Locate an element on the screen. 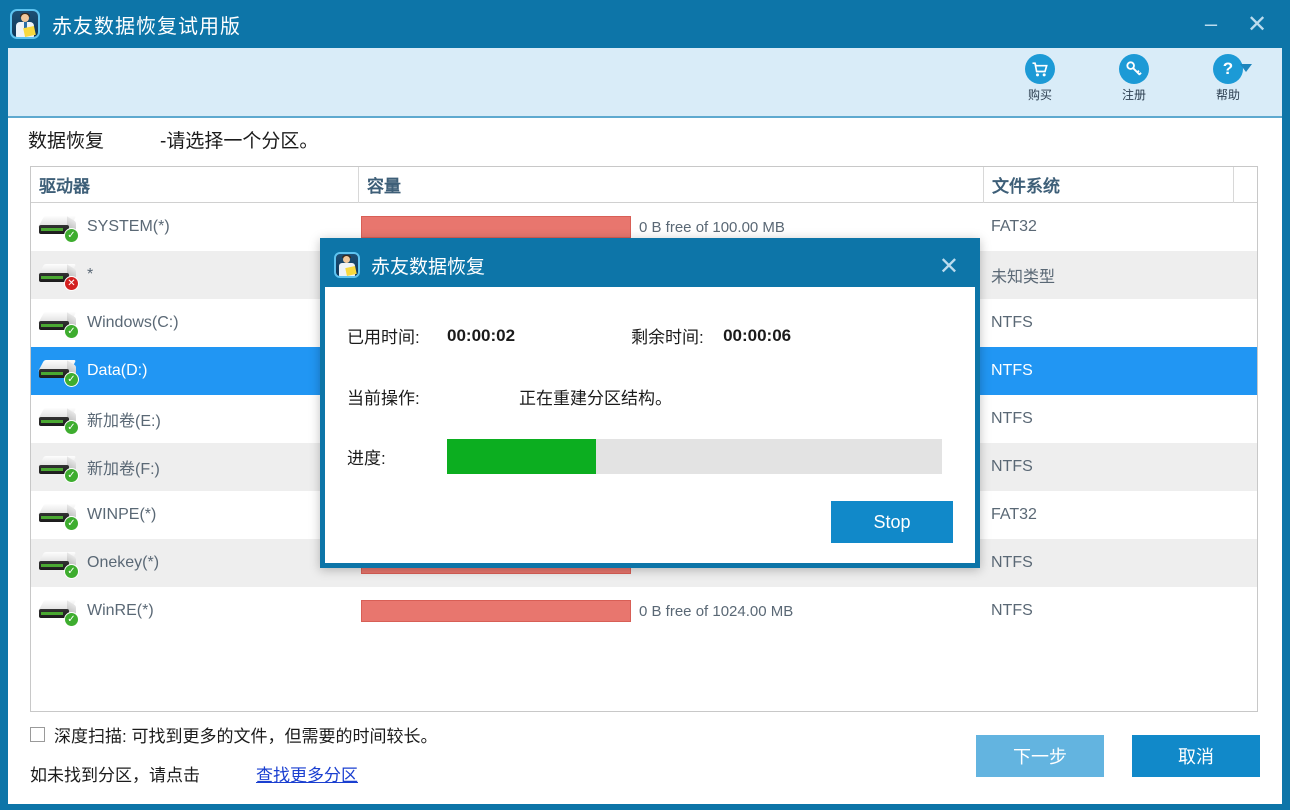 This screenshot has height=810, width=1290. progress-bar-track is located at coordinates (694, 456).